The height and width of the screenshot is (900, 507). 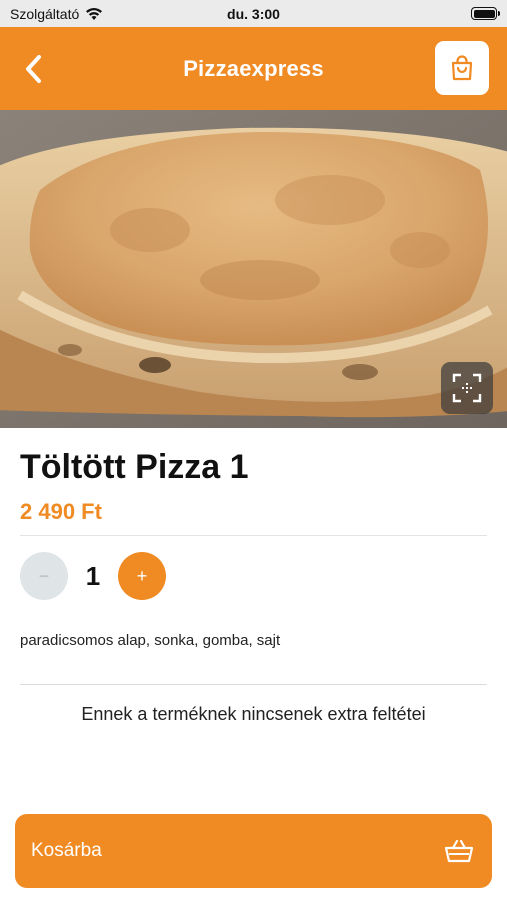 I want to click on decrease-quantity-button: −, so click(x=44, y=576).